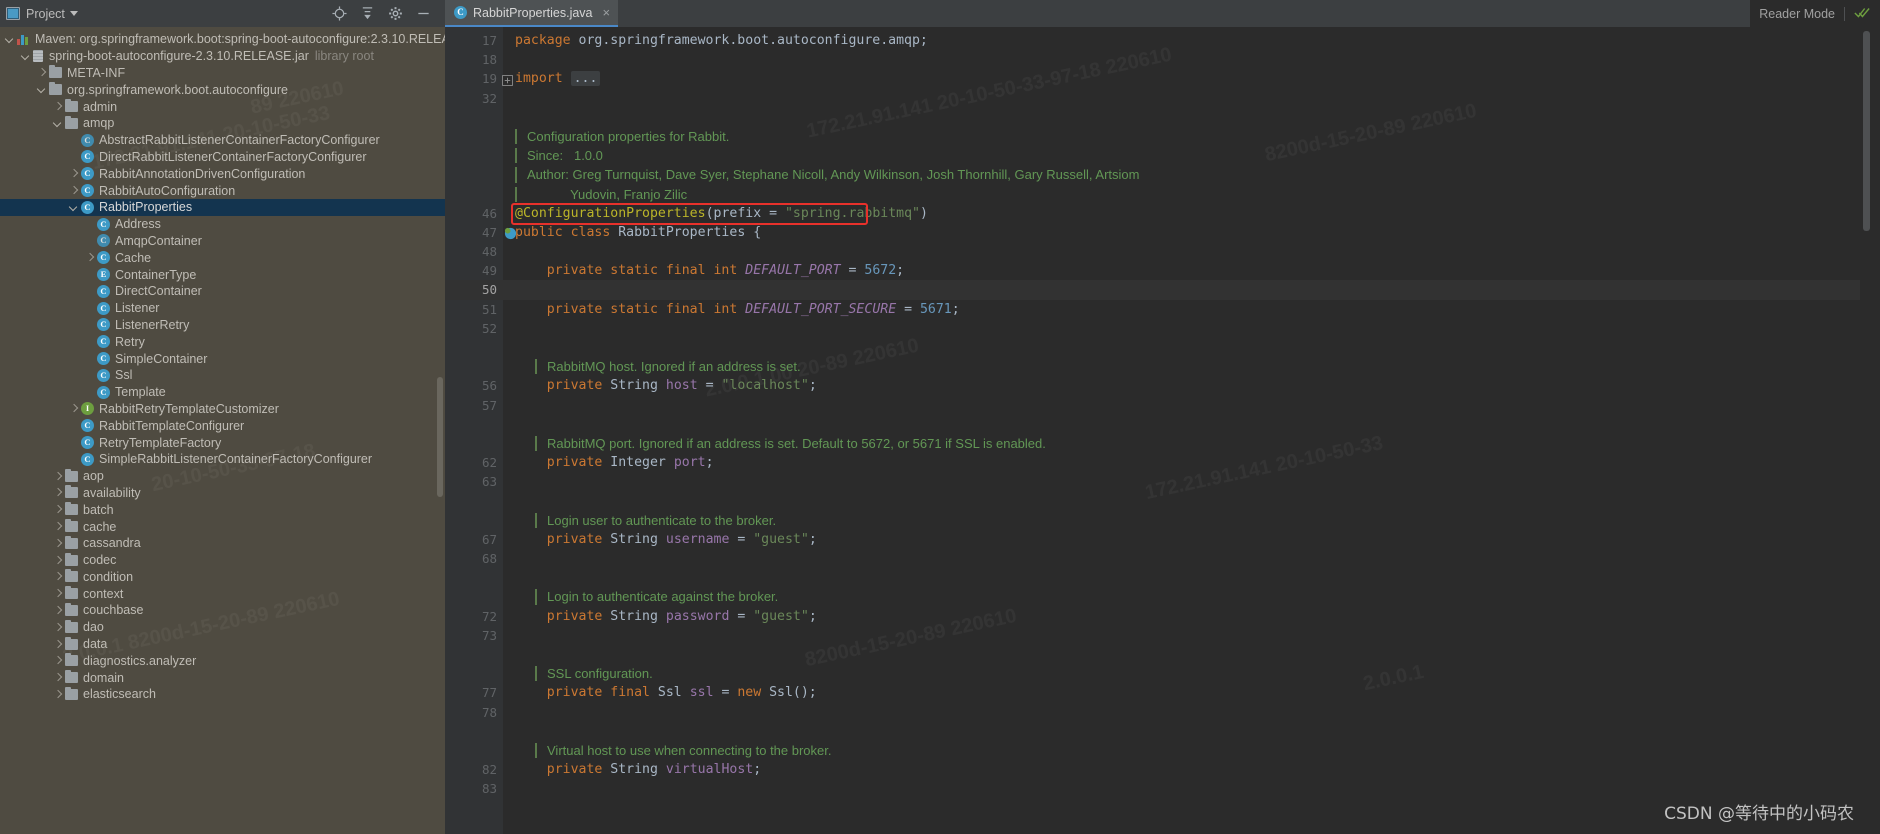 Image resolution: width=1880 pixels, height=834 pixels. I want to click on javadoc-line: SSL configuration., so click(1187, 673).